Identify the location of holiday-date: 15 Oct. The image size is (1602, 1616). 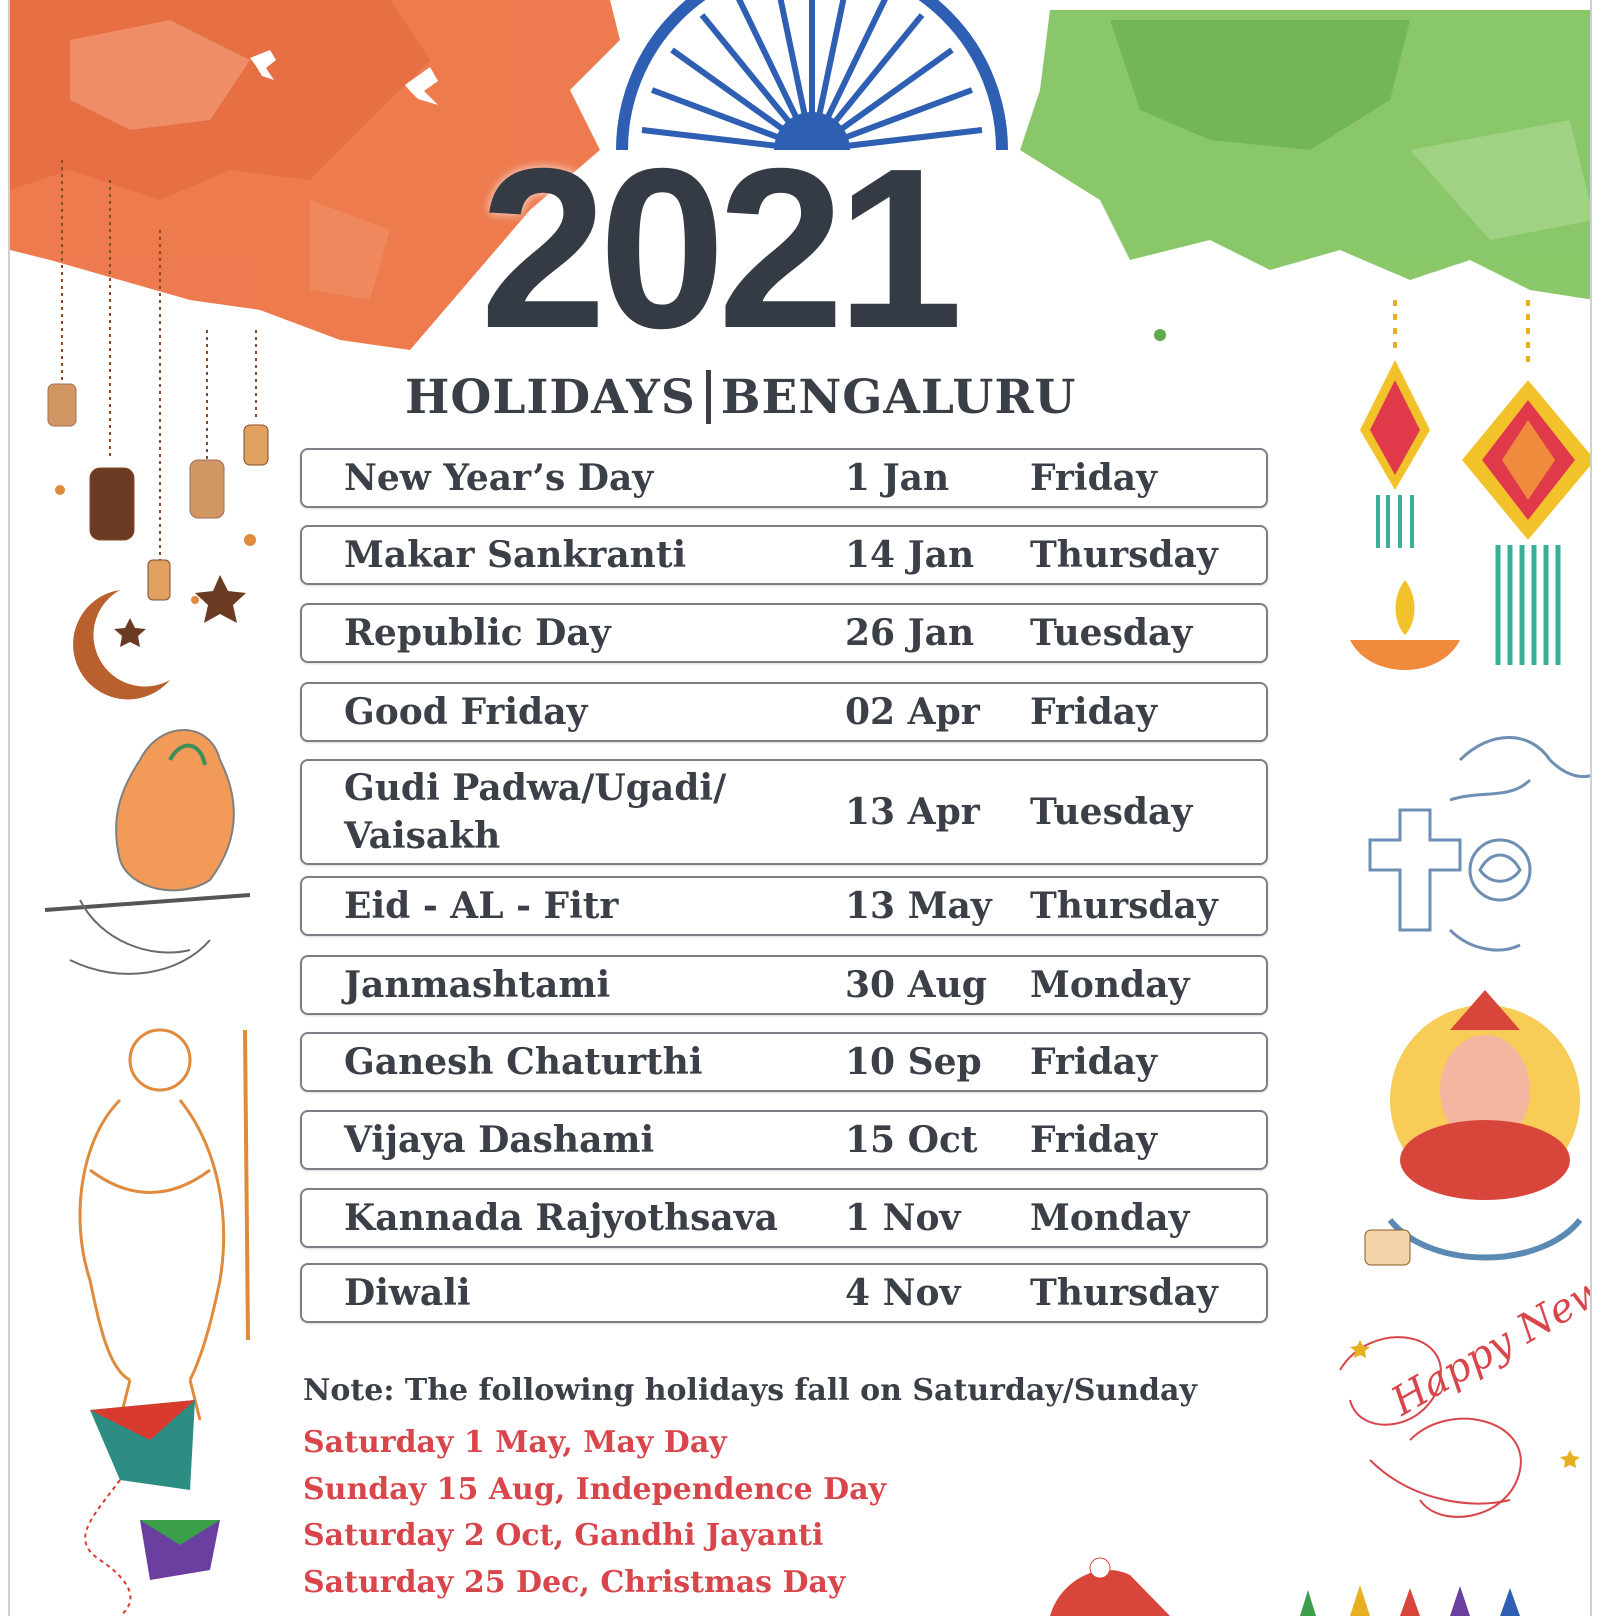
(911, 1140).